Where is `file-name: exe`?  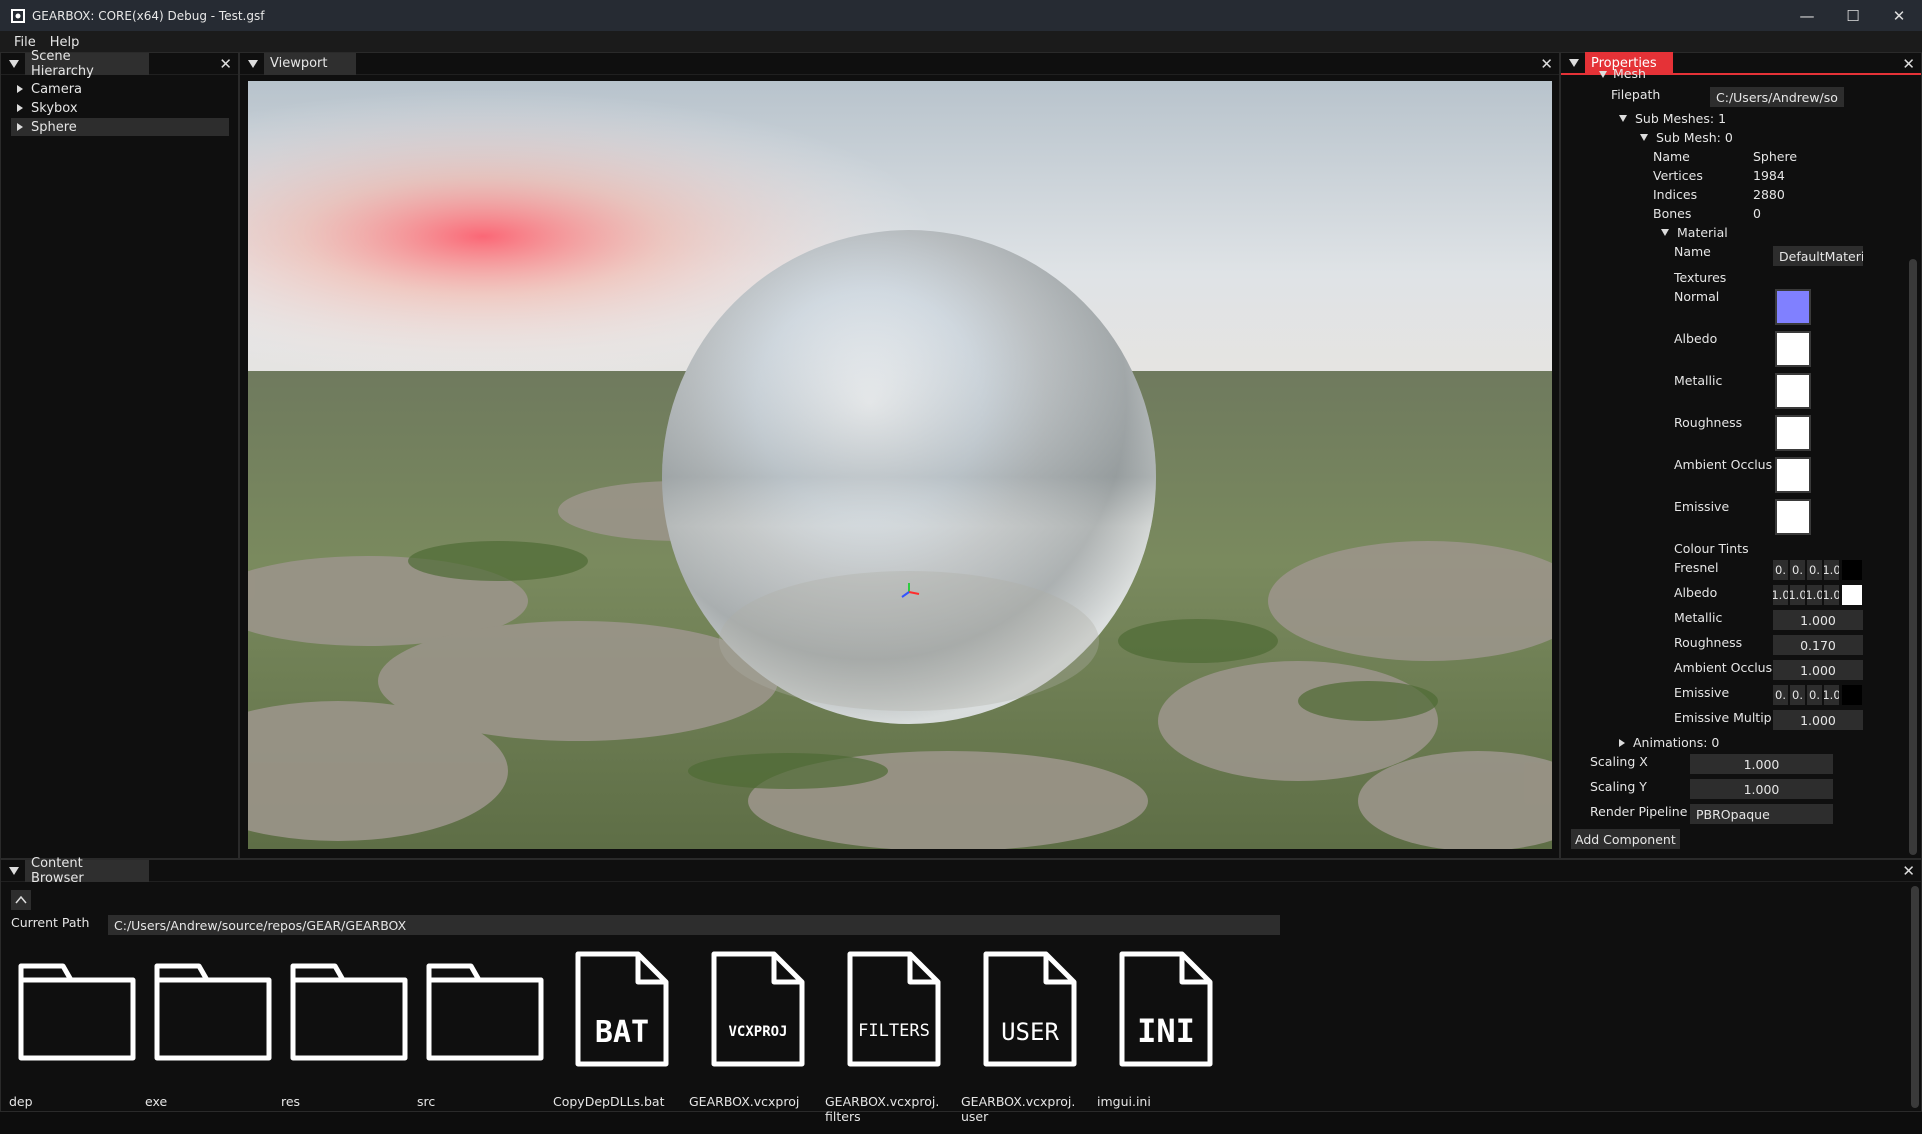
file-name: exe is located at coordinates (156, 1101).